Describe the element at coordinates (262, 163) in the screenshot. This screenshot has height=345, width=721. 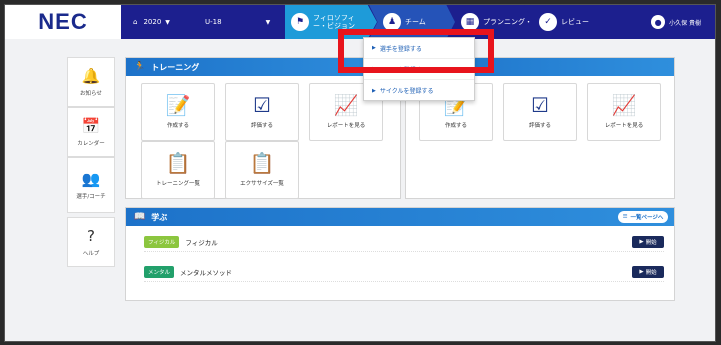
I see `clipboard-exercise-icon: 📋` at that location.